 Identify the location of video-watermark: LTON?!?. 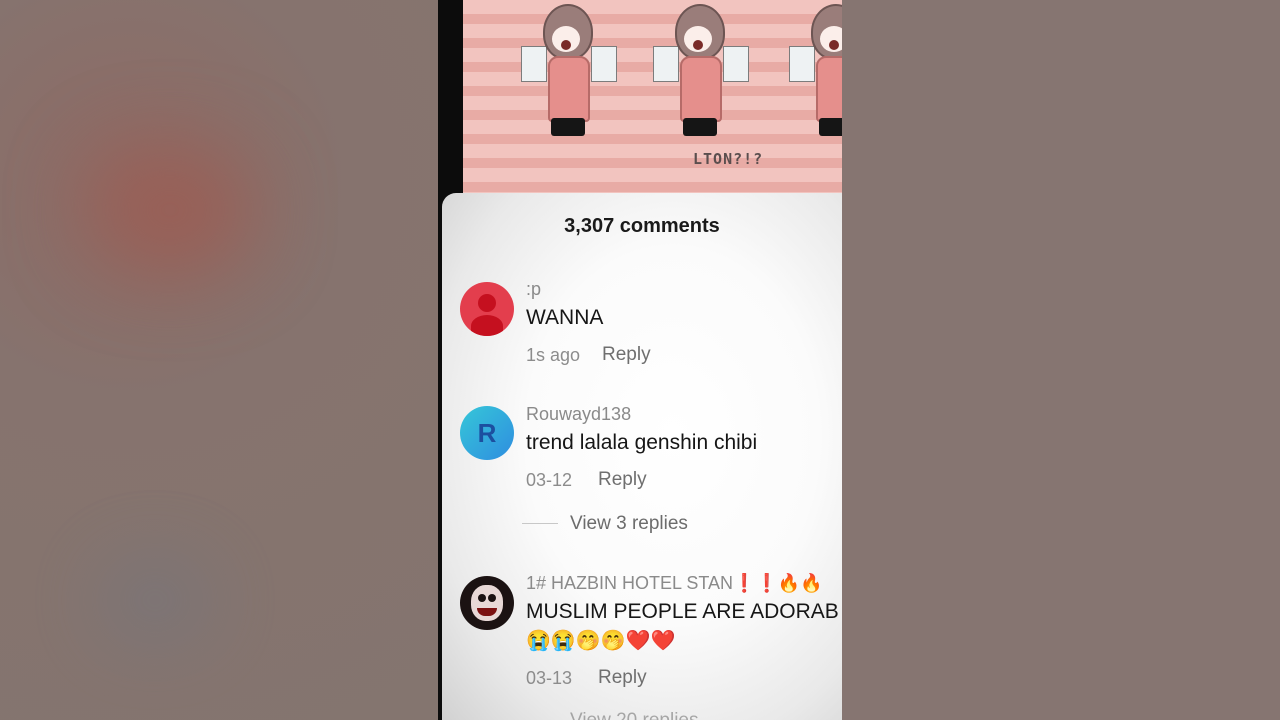
(728, 159).